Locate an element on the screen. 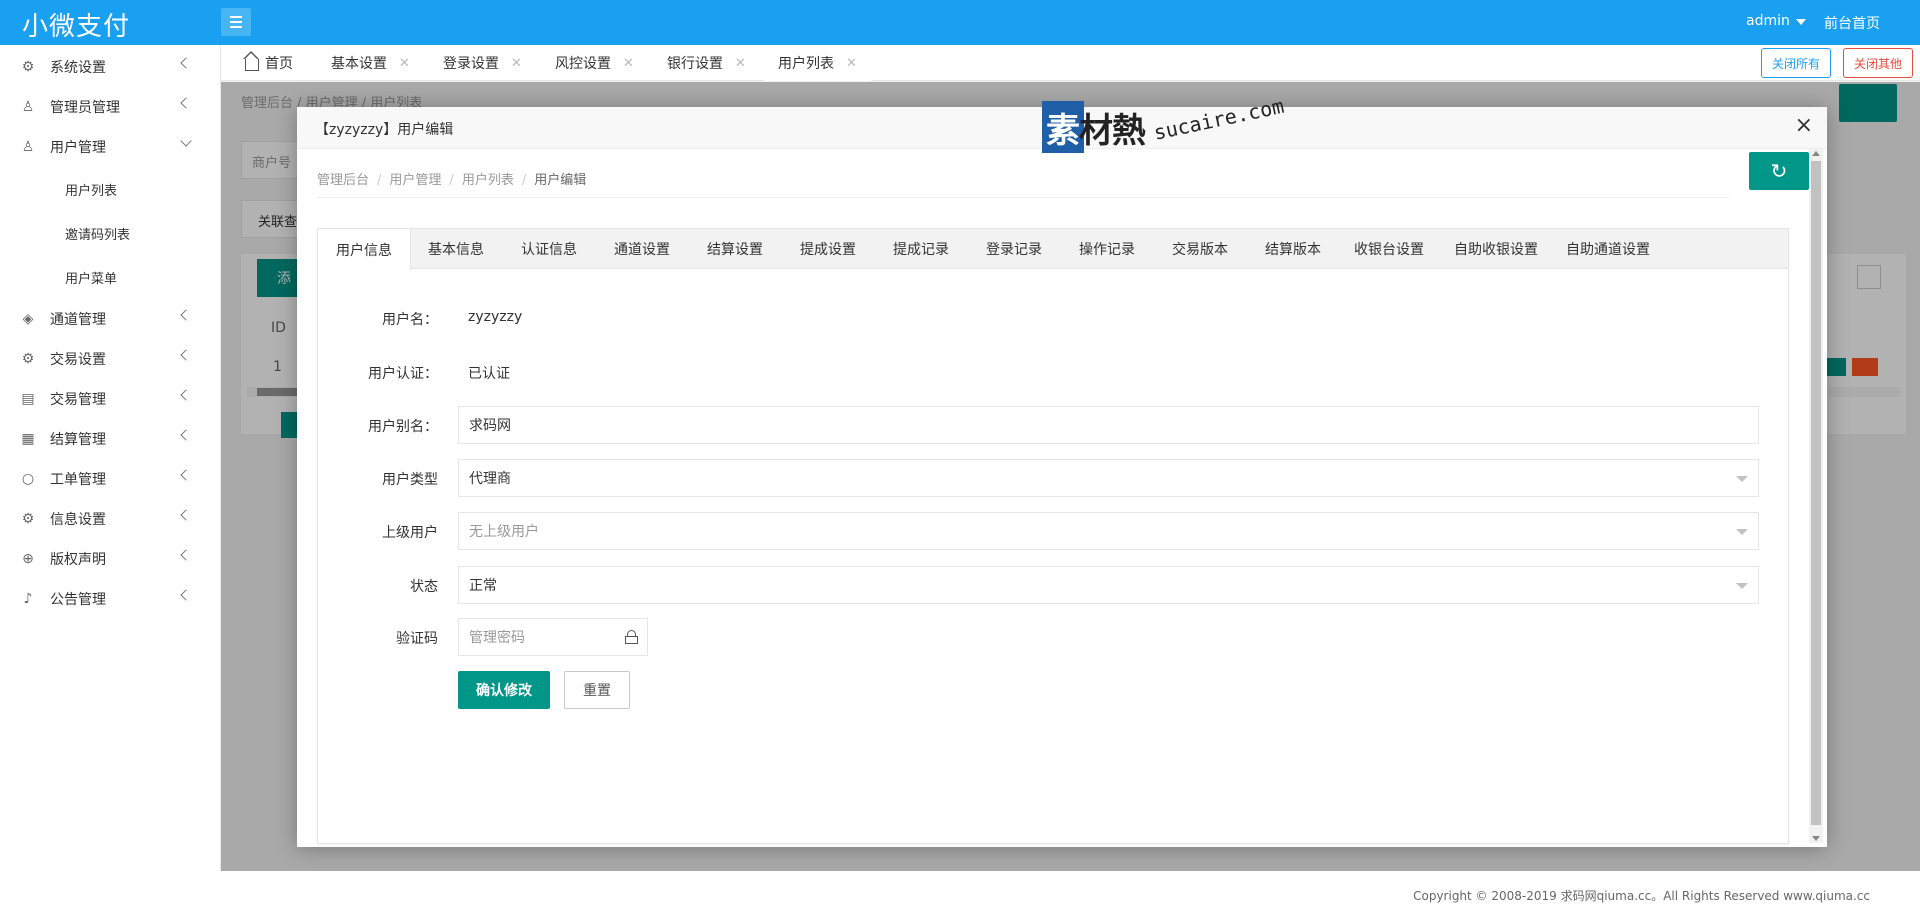 The width and height of the screenshot is (1920, 915). tab-auth-info: 认证信息 is located at coordinates (549, 249).